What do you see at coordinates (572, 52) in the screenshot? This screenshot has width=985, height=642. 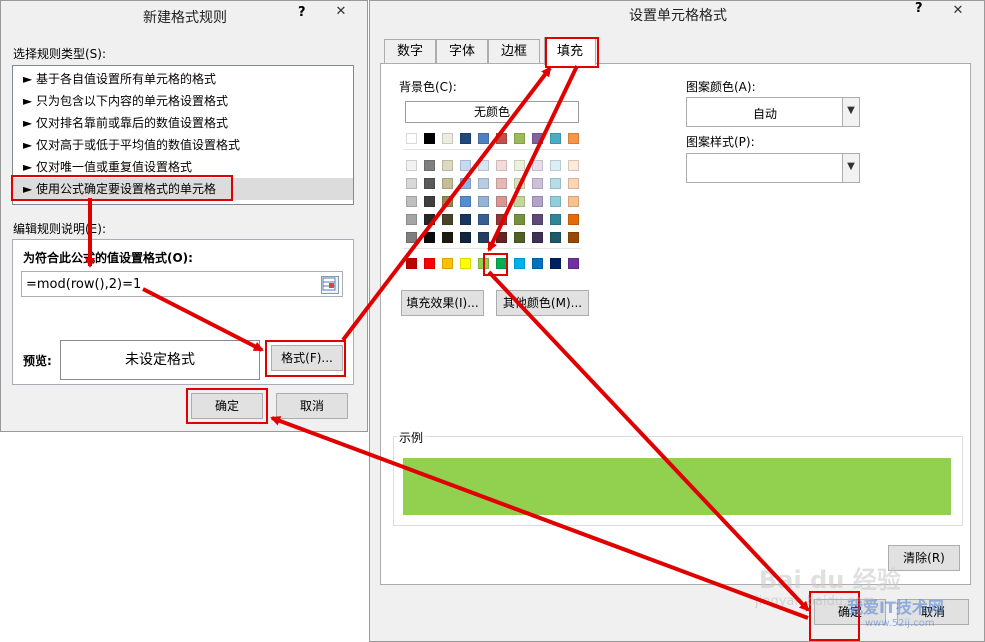 I see `fill-tab-highlight` at bounding box center [572, 52].